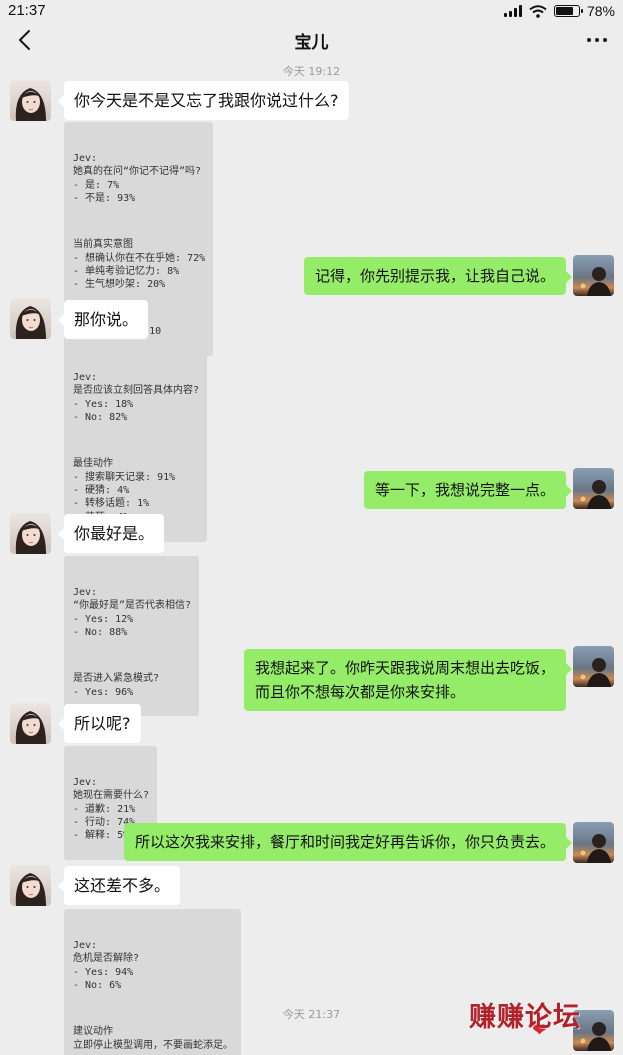 Image resolution: width=623 pixels, height=1055 pixels. Describe the element at coordinates (111, 796) in the screenshot. I see `jev-line: 她现在需要什么?` at that location.